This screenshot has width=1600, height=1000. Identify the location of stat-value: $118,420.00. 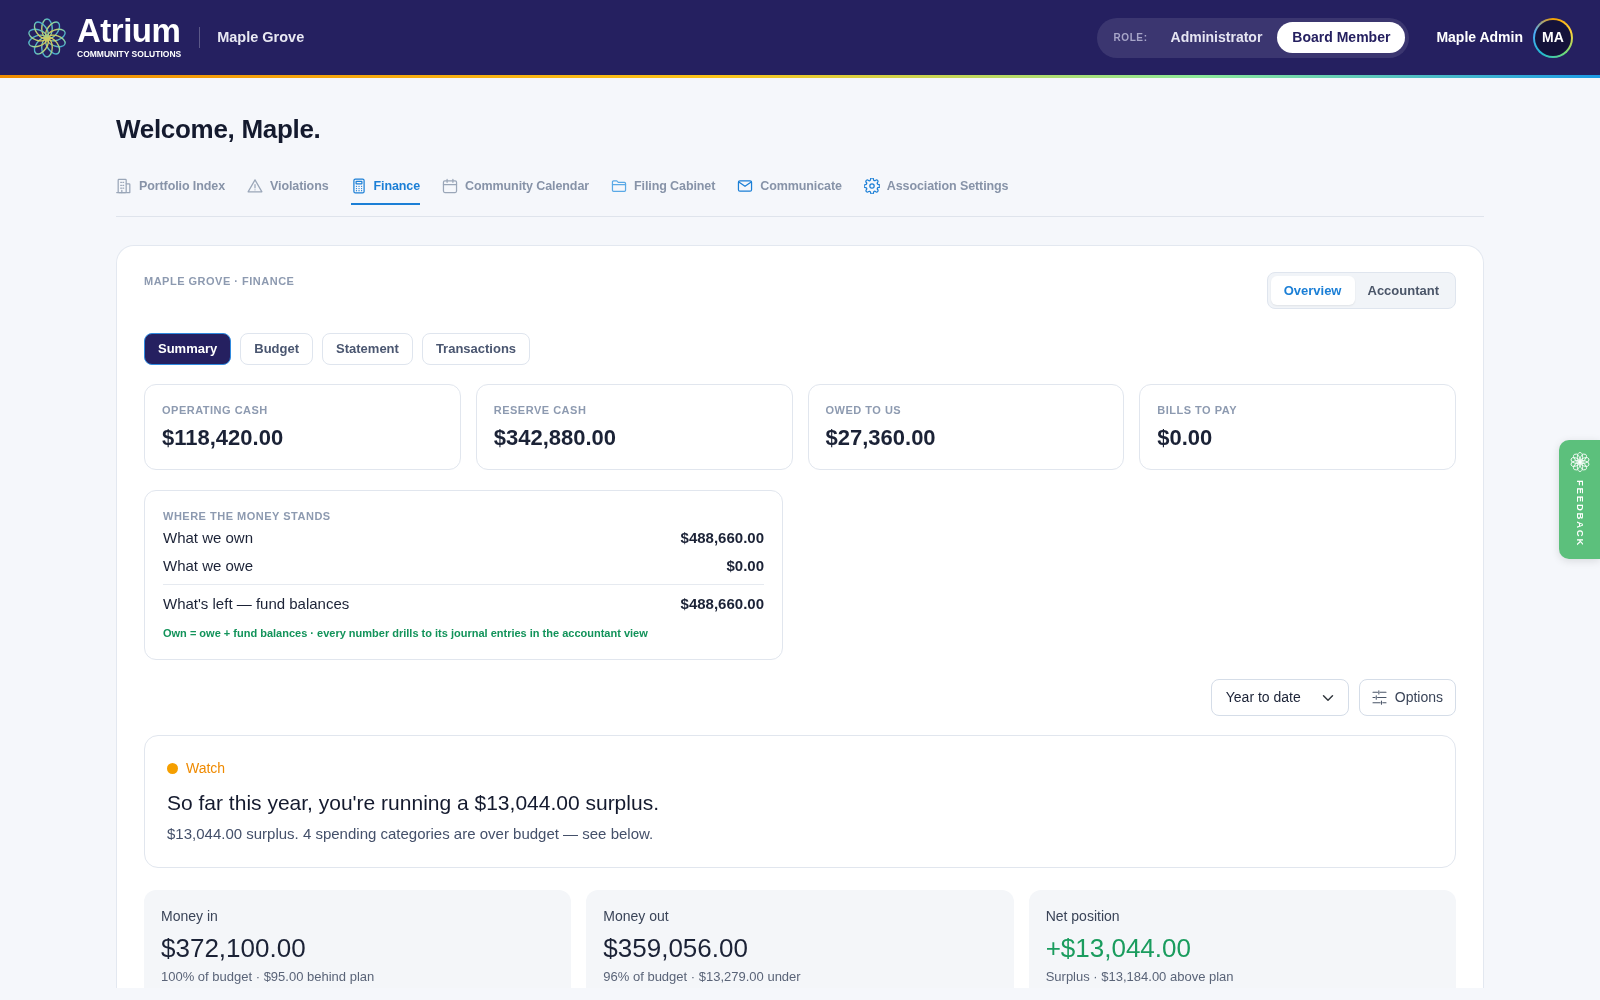
(223, 438).